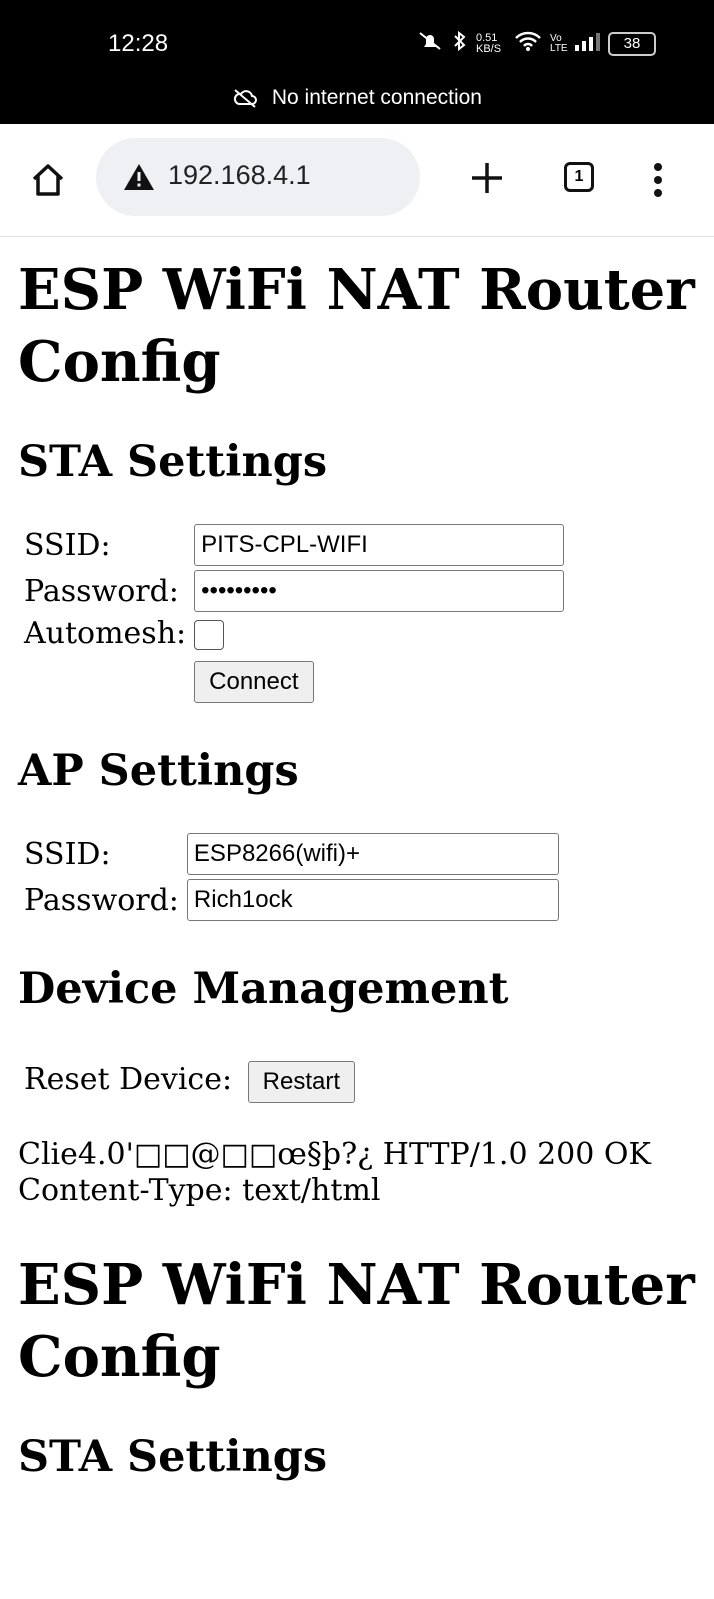 This screenshot has height=1599, width=714. What do you see at coordinates (372, 854) in the screenshot?
I see `ap-ssid-input: ESP8266(wifi)+` at bounding box center [372, 854].